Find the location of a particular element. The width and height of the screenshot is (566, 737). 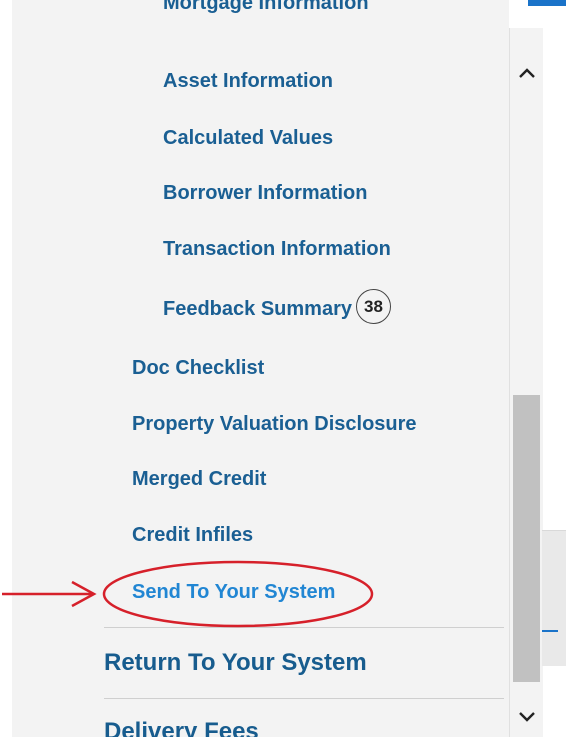

nav-property-valuation-disclosure: Property Valuation Disclosure is located at coordinates (274, 424).